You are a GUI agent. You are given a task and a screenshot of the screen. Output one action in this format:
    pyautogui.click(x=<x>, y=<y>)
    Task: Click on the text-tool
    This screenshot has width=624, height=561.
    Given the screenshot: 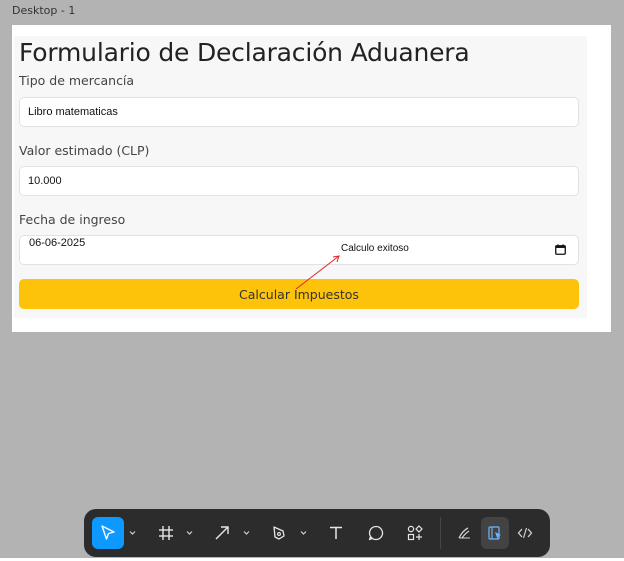 What is the action you would take?
    pyautogui.click(x=336, y=533)
    